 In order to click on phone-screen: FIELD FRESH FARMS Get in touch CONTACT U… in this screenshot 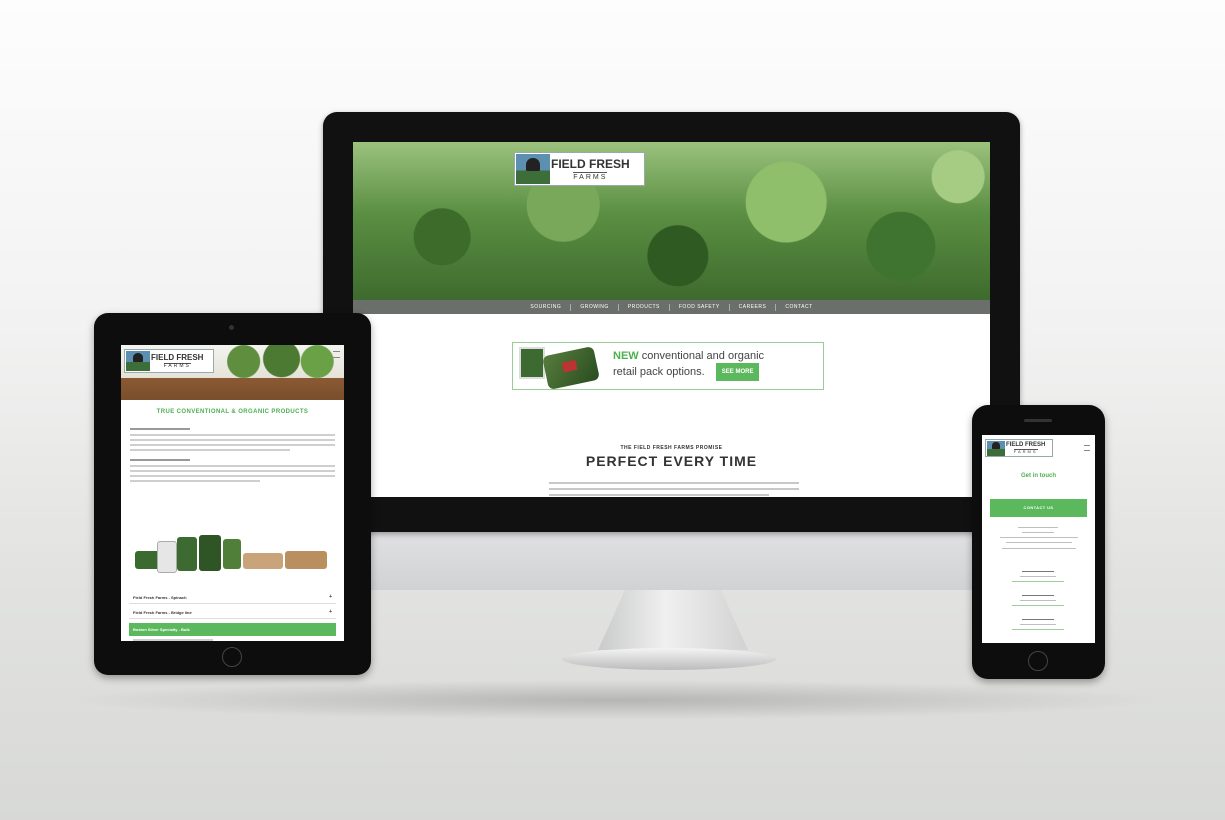, I will do `click(1038, 539)`.